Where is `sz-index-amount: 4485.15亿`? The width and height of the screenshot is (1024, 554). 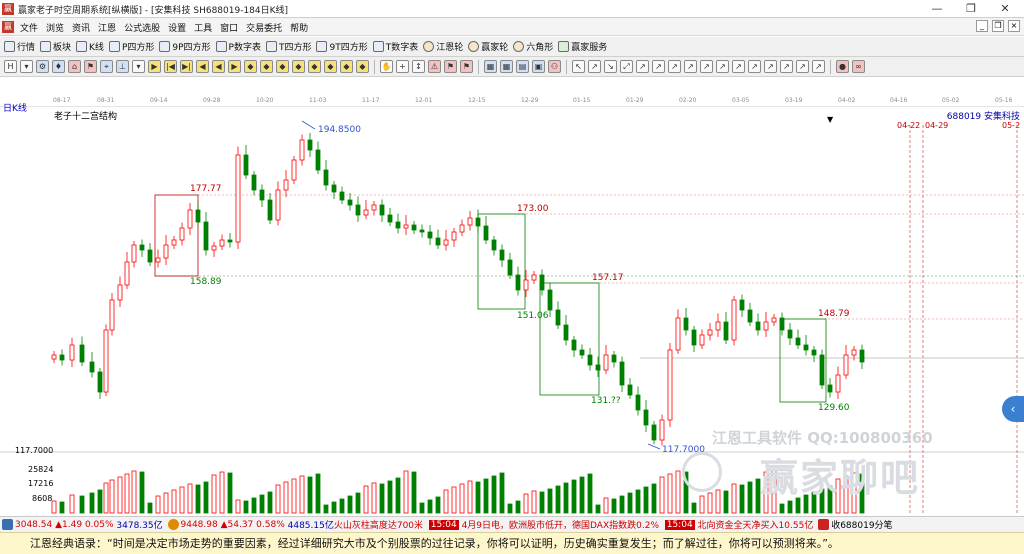
sz-index-amount: 4485.15亿 is located at coordinates (310, 526).